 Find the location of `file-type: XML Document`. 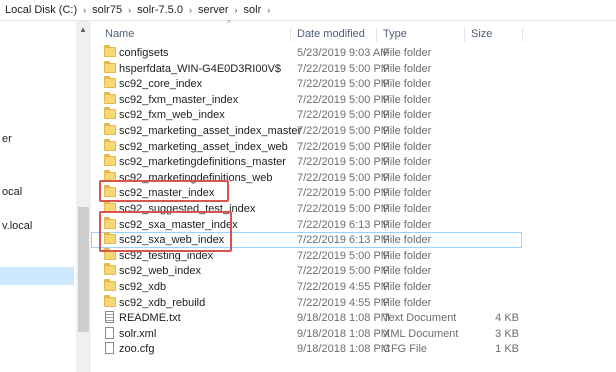

file-type: XML Document is located at coordinates (421, 333).